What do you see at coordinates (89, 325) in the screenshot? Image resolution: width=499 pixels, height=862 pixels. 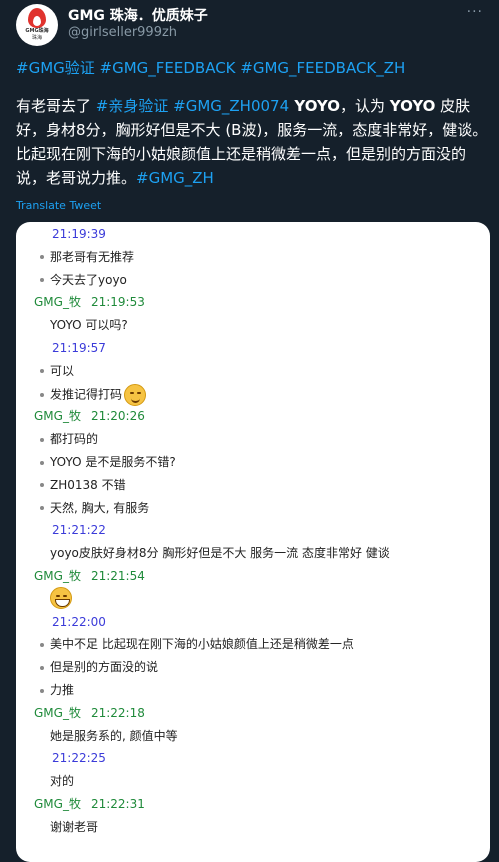 I see `message-text: YOYO 可以吗?` at bounding box center [89, 325].